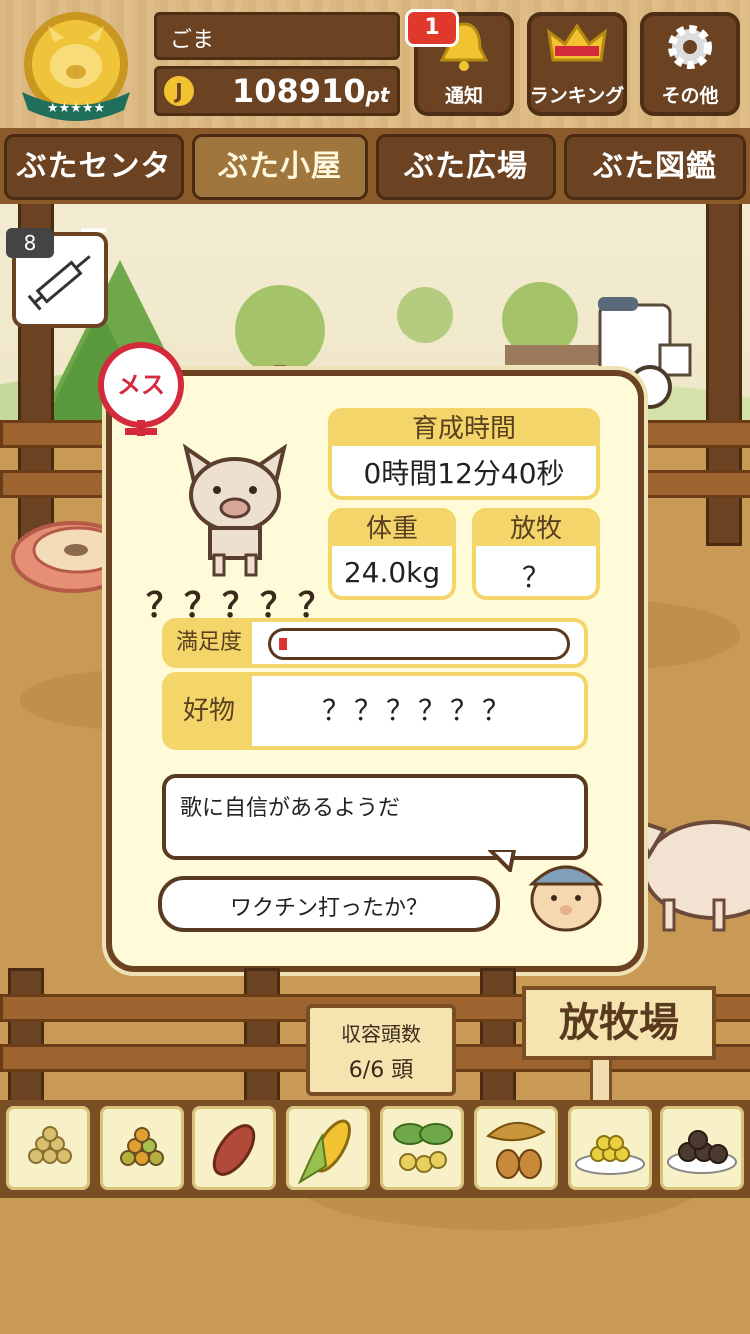 The image size is (750, 1334). Describe the element at coordinates (381, 1050) in the screenshot. I see `capacity-sign: 収容頭数 6/6 頭` at that location.